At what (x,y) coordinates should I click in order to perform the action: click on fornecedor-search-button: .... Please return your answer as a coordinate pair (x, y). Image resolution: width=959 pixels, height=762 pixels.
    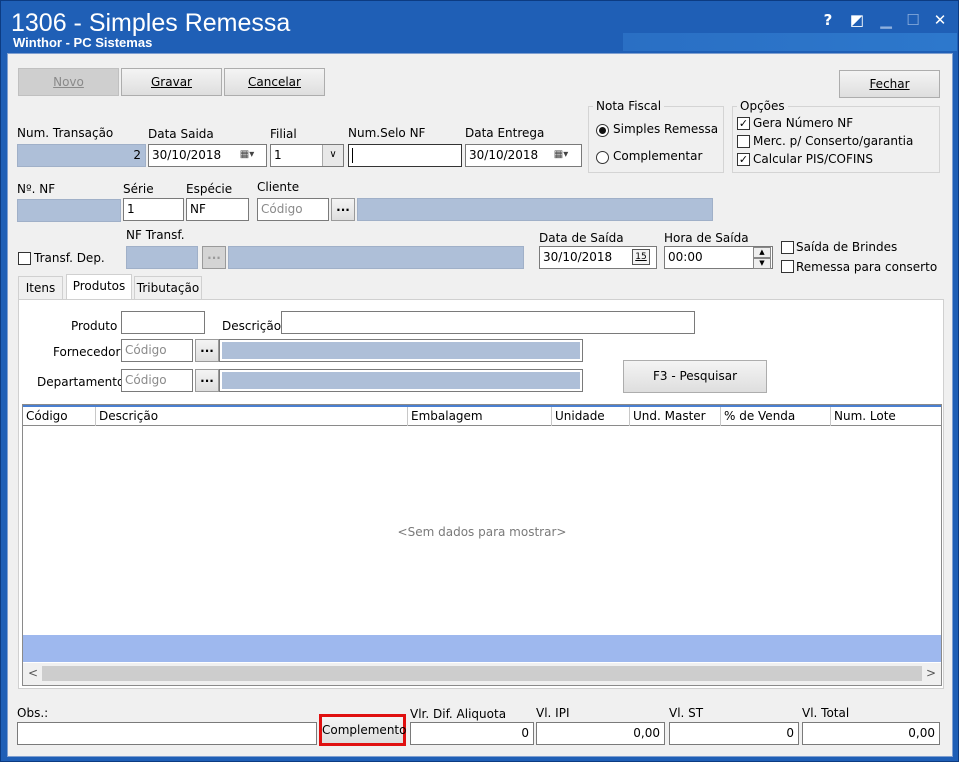
    Looking at the image, I should click on (207, 350).